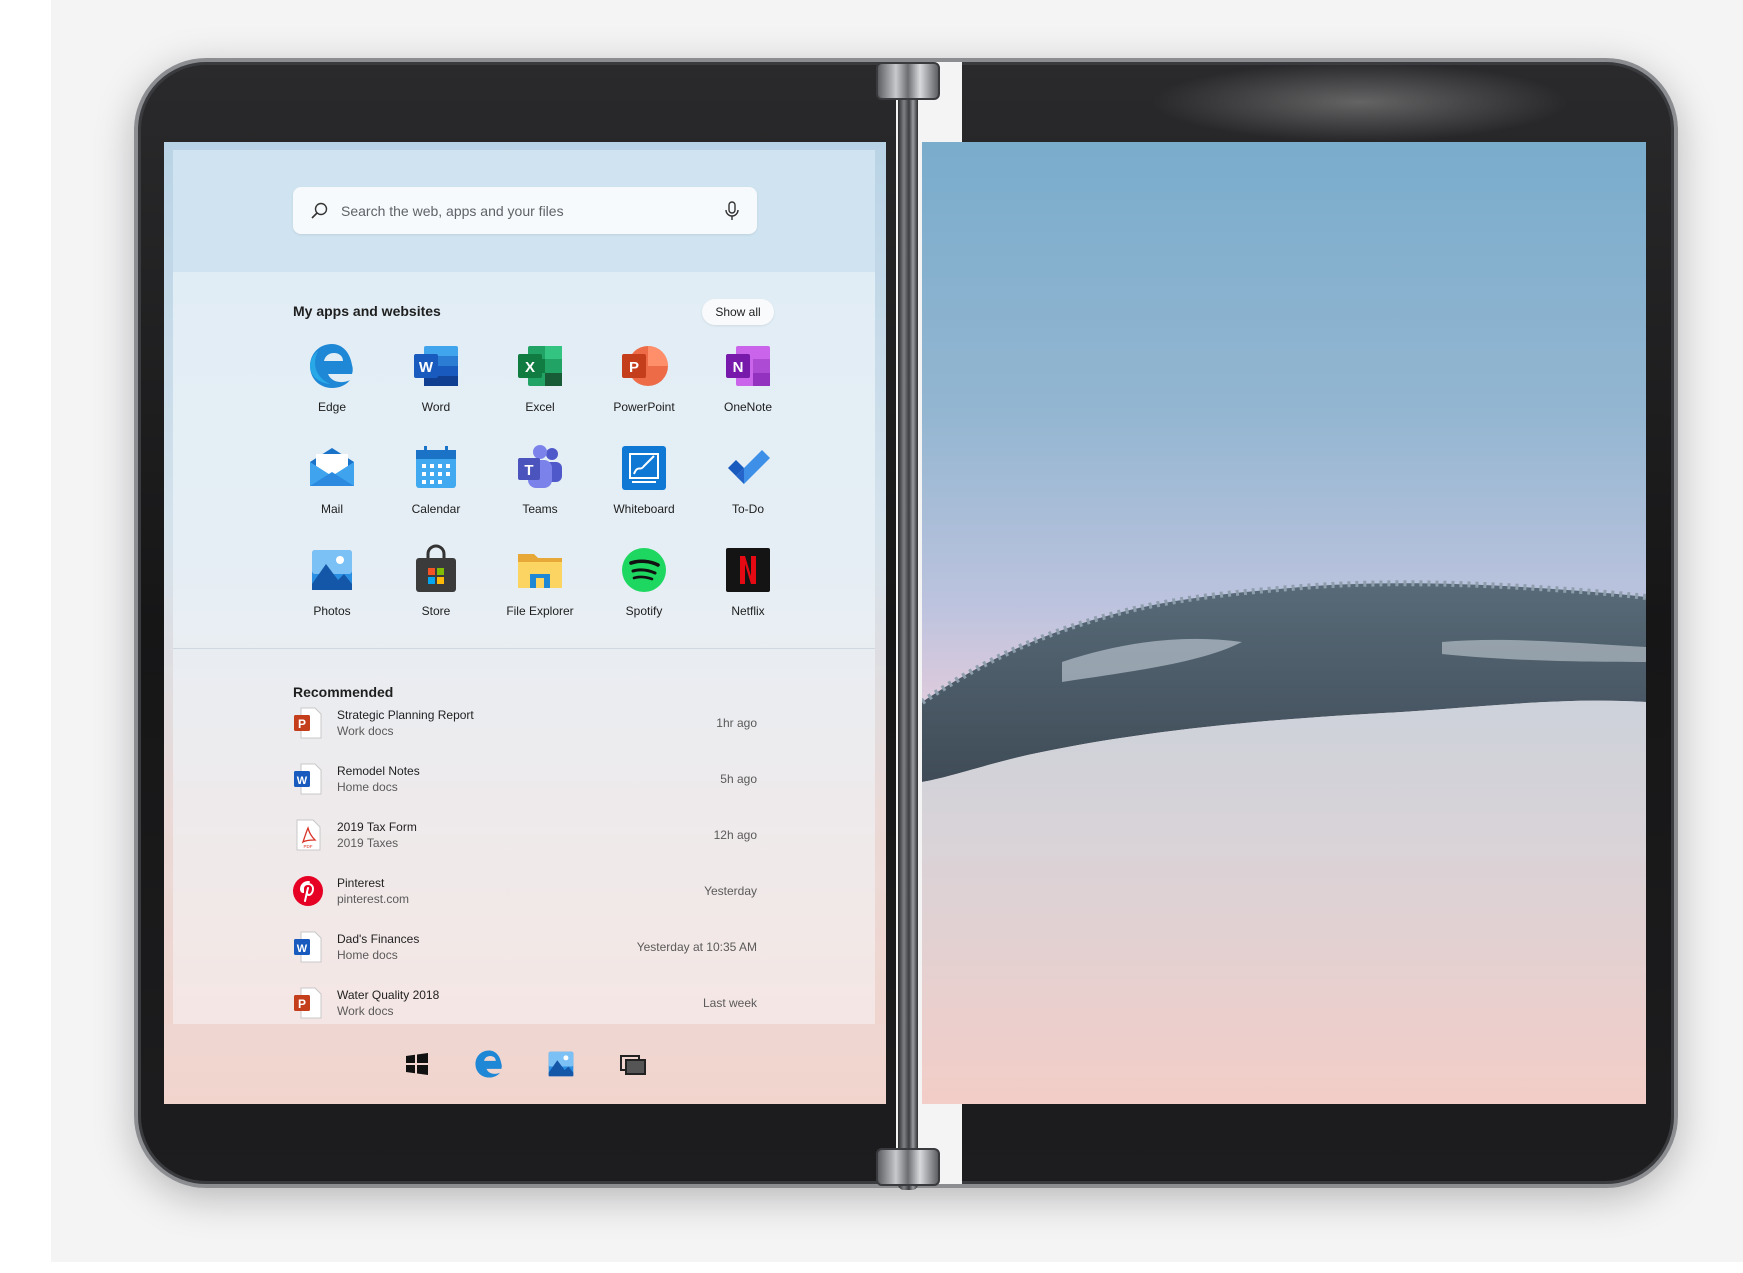 The image size is (1743, 1273). Describe the element at coordinates (332, 493) in the screenshot. I see `app-mail: Mail` at that location.